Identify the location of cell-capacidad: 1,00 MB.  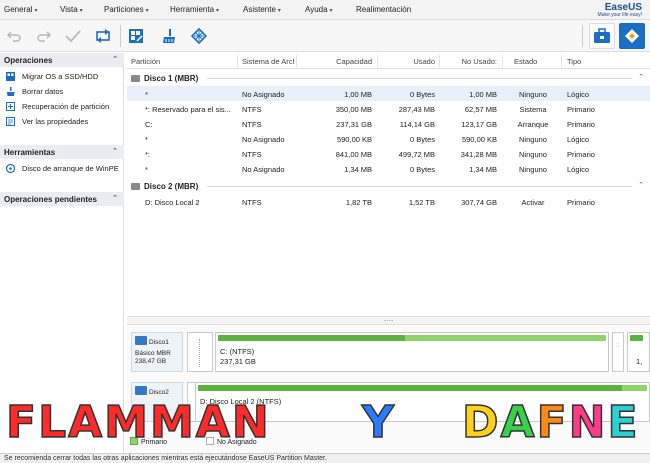
(358, 94).